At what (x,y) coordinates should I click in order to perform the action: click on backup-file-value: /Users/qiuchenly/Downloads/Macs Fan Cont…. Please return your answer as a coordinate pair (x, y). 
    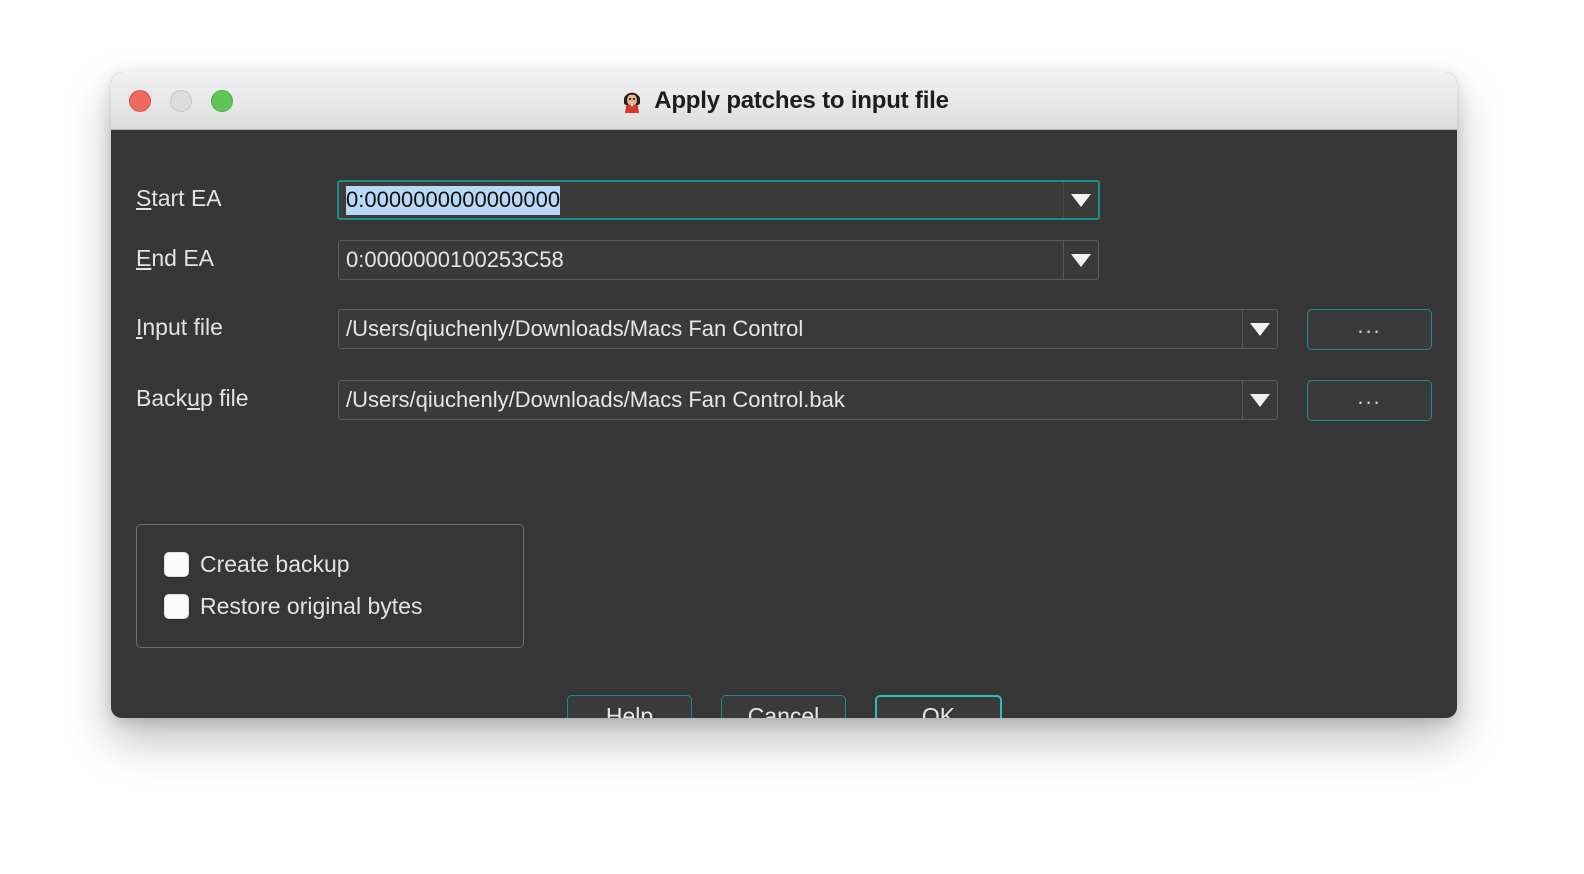
    Looking at the image, I should click on (595, 399).